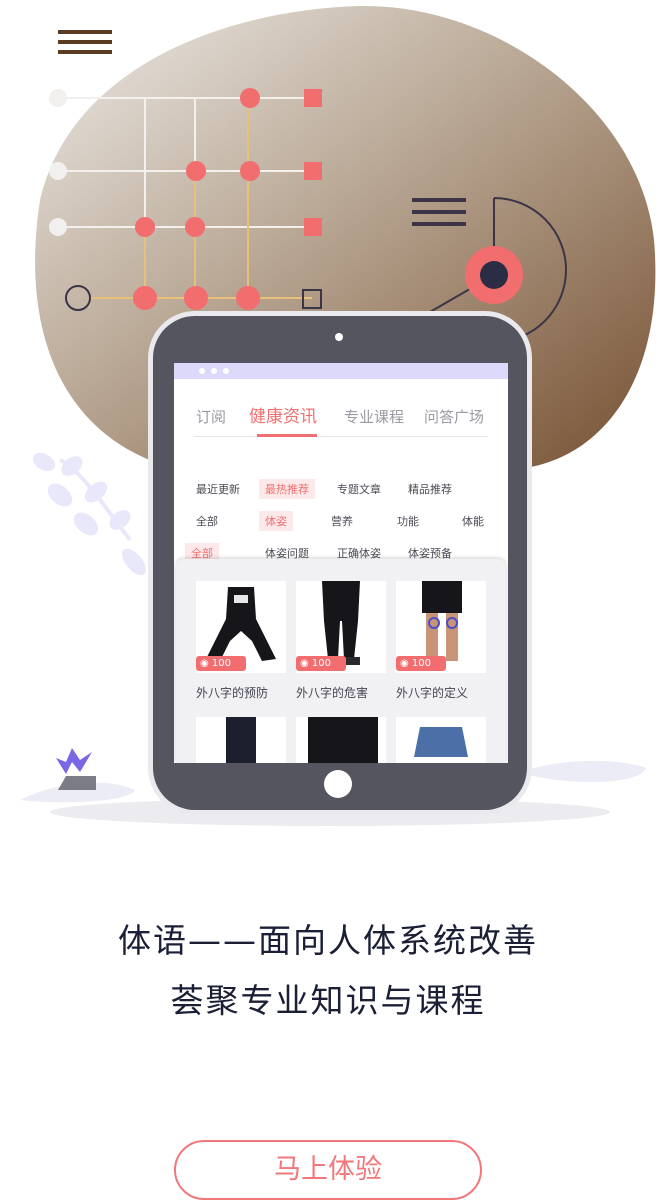  I want to click on try-now-button: 马上体验, so click(328, 1170).